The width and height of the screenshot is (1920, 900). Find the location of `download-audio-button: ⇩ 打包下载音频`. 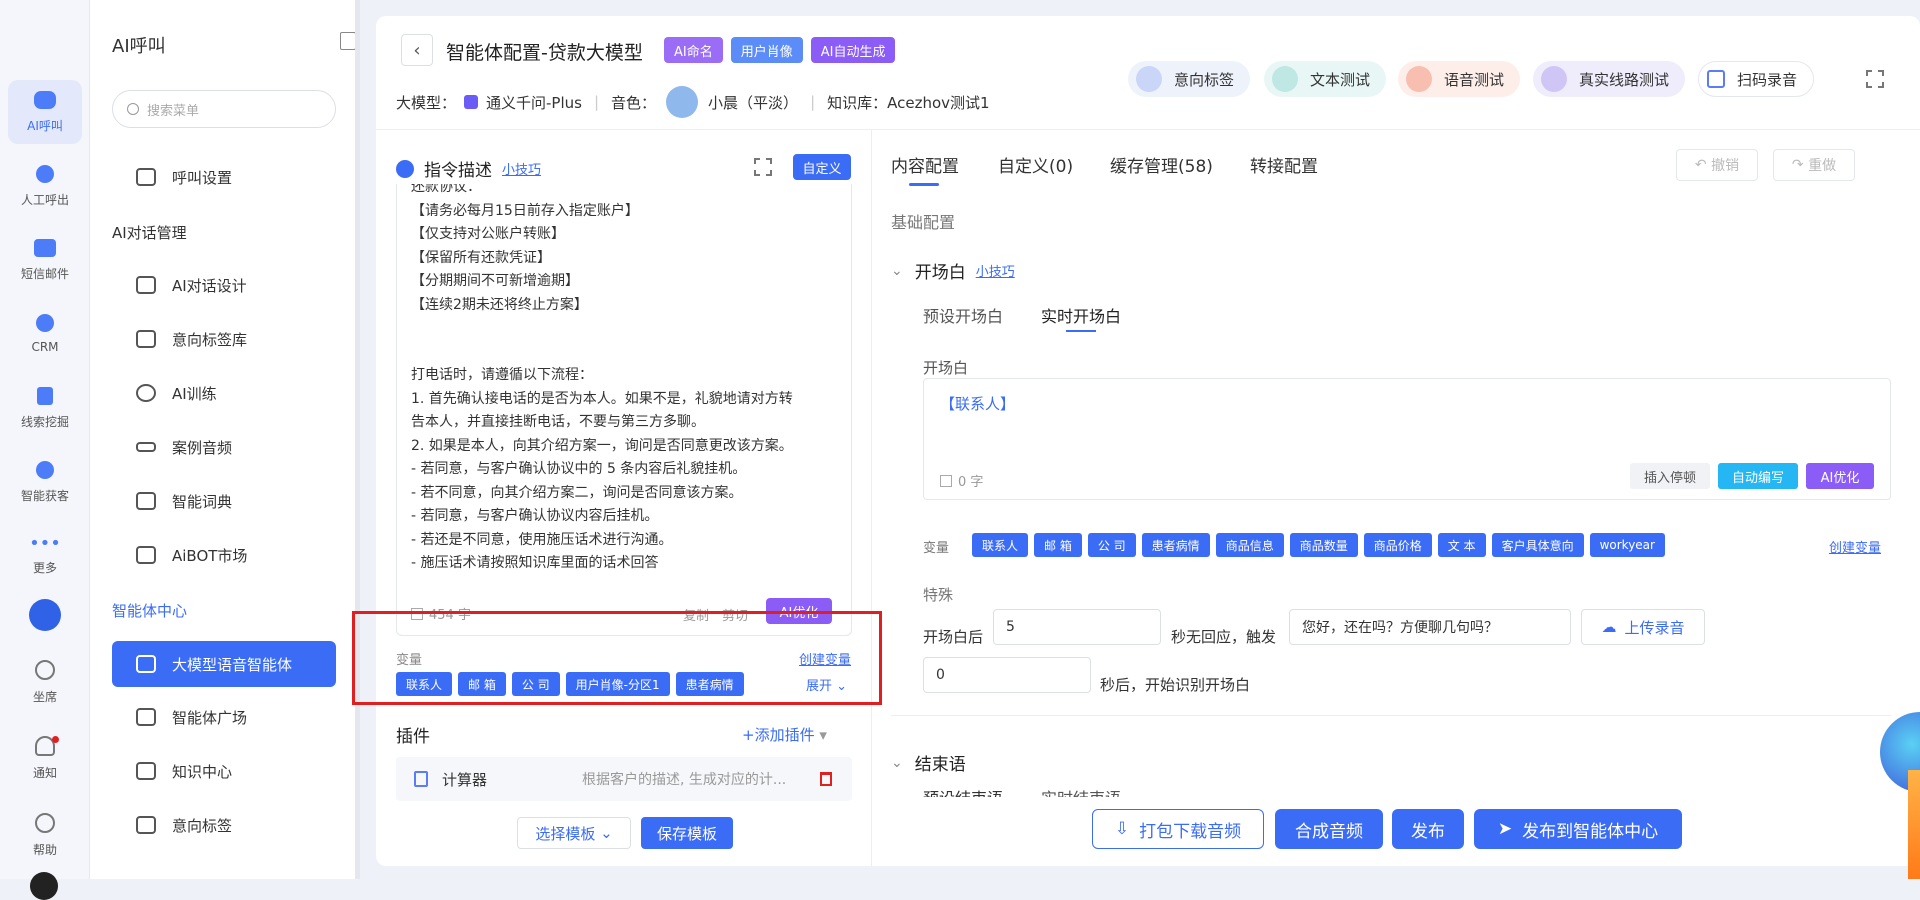

download-audio-button: ⇩ 打包下载音频 is located at coordinates (1178, 829).